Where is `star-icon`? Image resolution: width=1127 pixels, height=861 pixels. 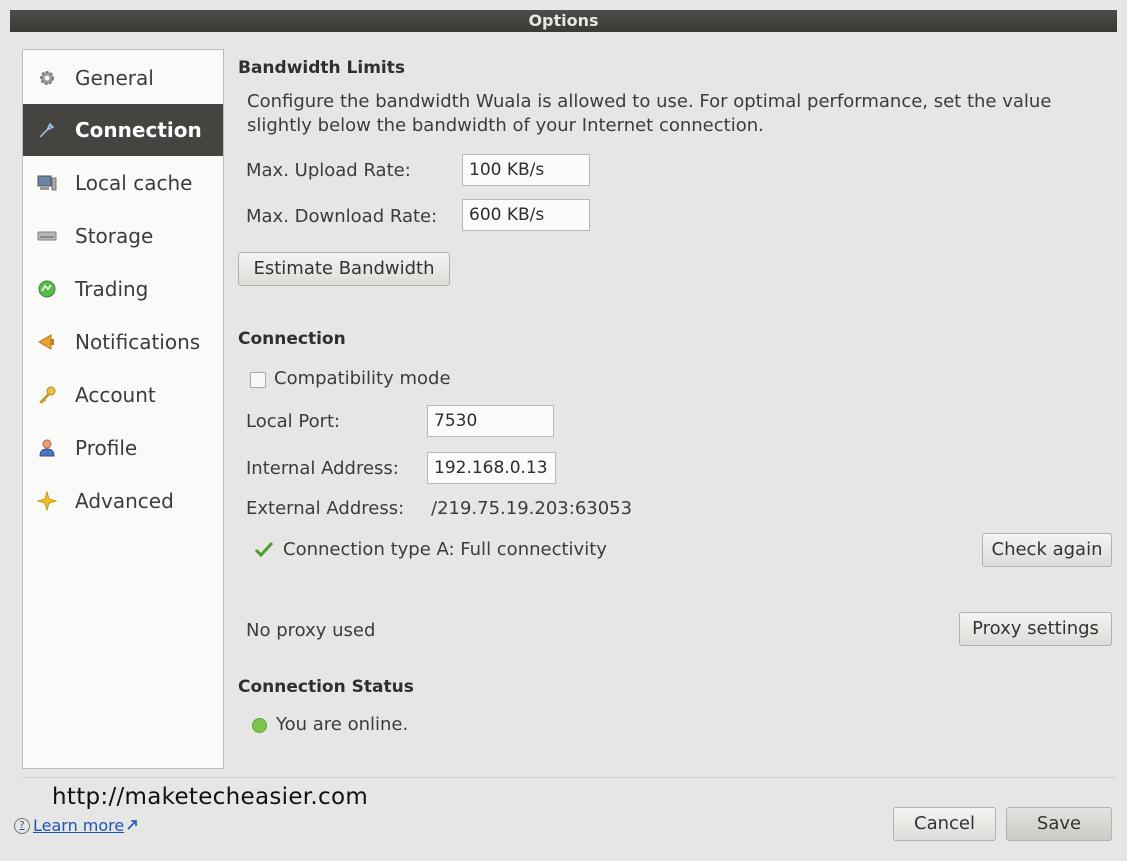
star-icon is located at coordinates (47, 501).